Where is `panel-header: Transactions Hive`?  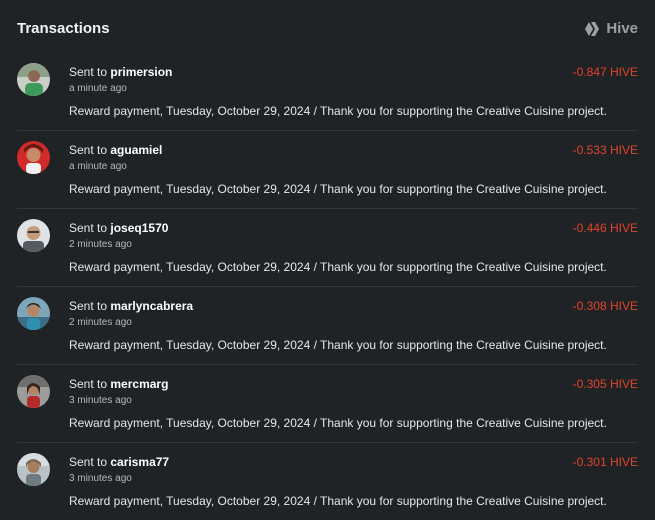 panel-header: Transactions Hive is located at coordinates (327, 29).